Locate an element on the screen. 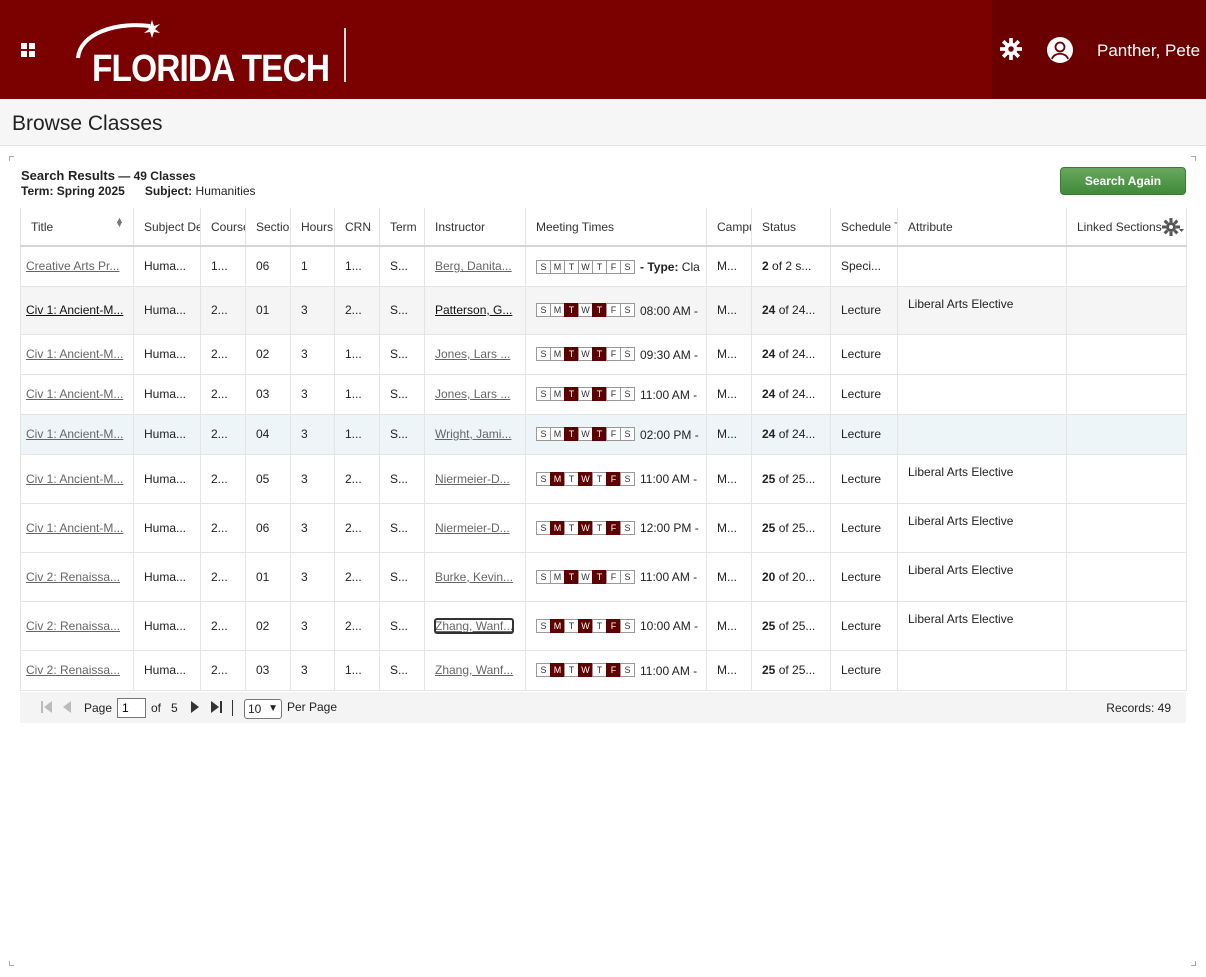  meeting-times-cell: S M T W T F S 09:30 AM - is located at coordinates (616, 354).